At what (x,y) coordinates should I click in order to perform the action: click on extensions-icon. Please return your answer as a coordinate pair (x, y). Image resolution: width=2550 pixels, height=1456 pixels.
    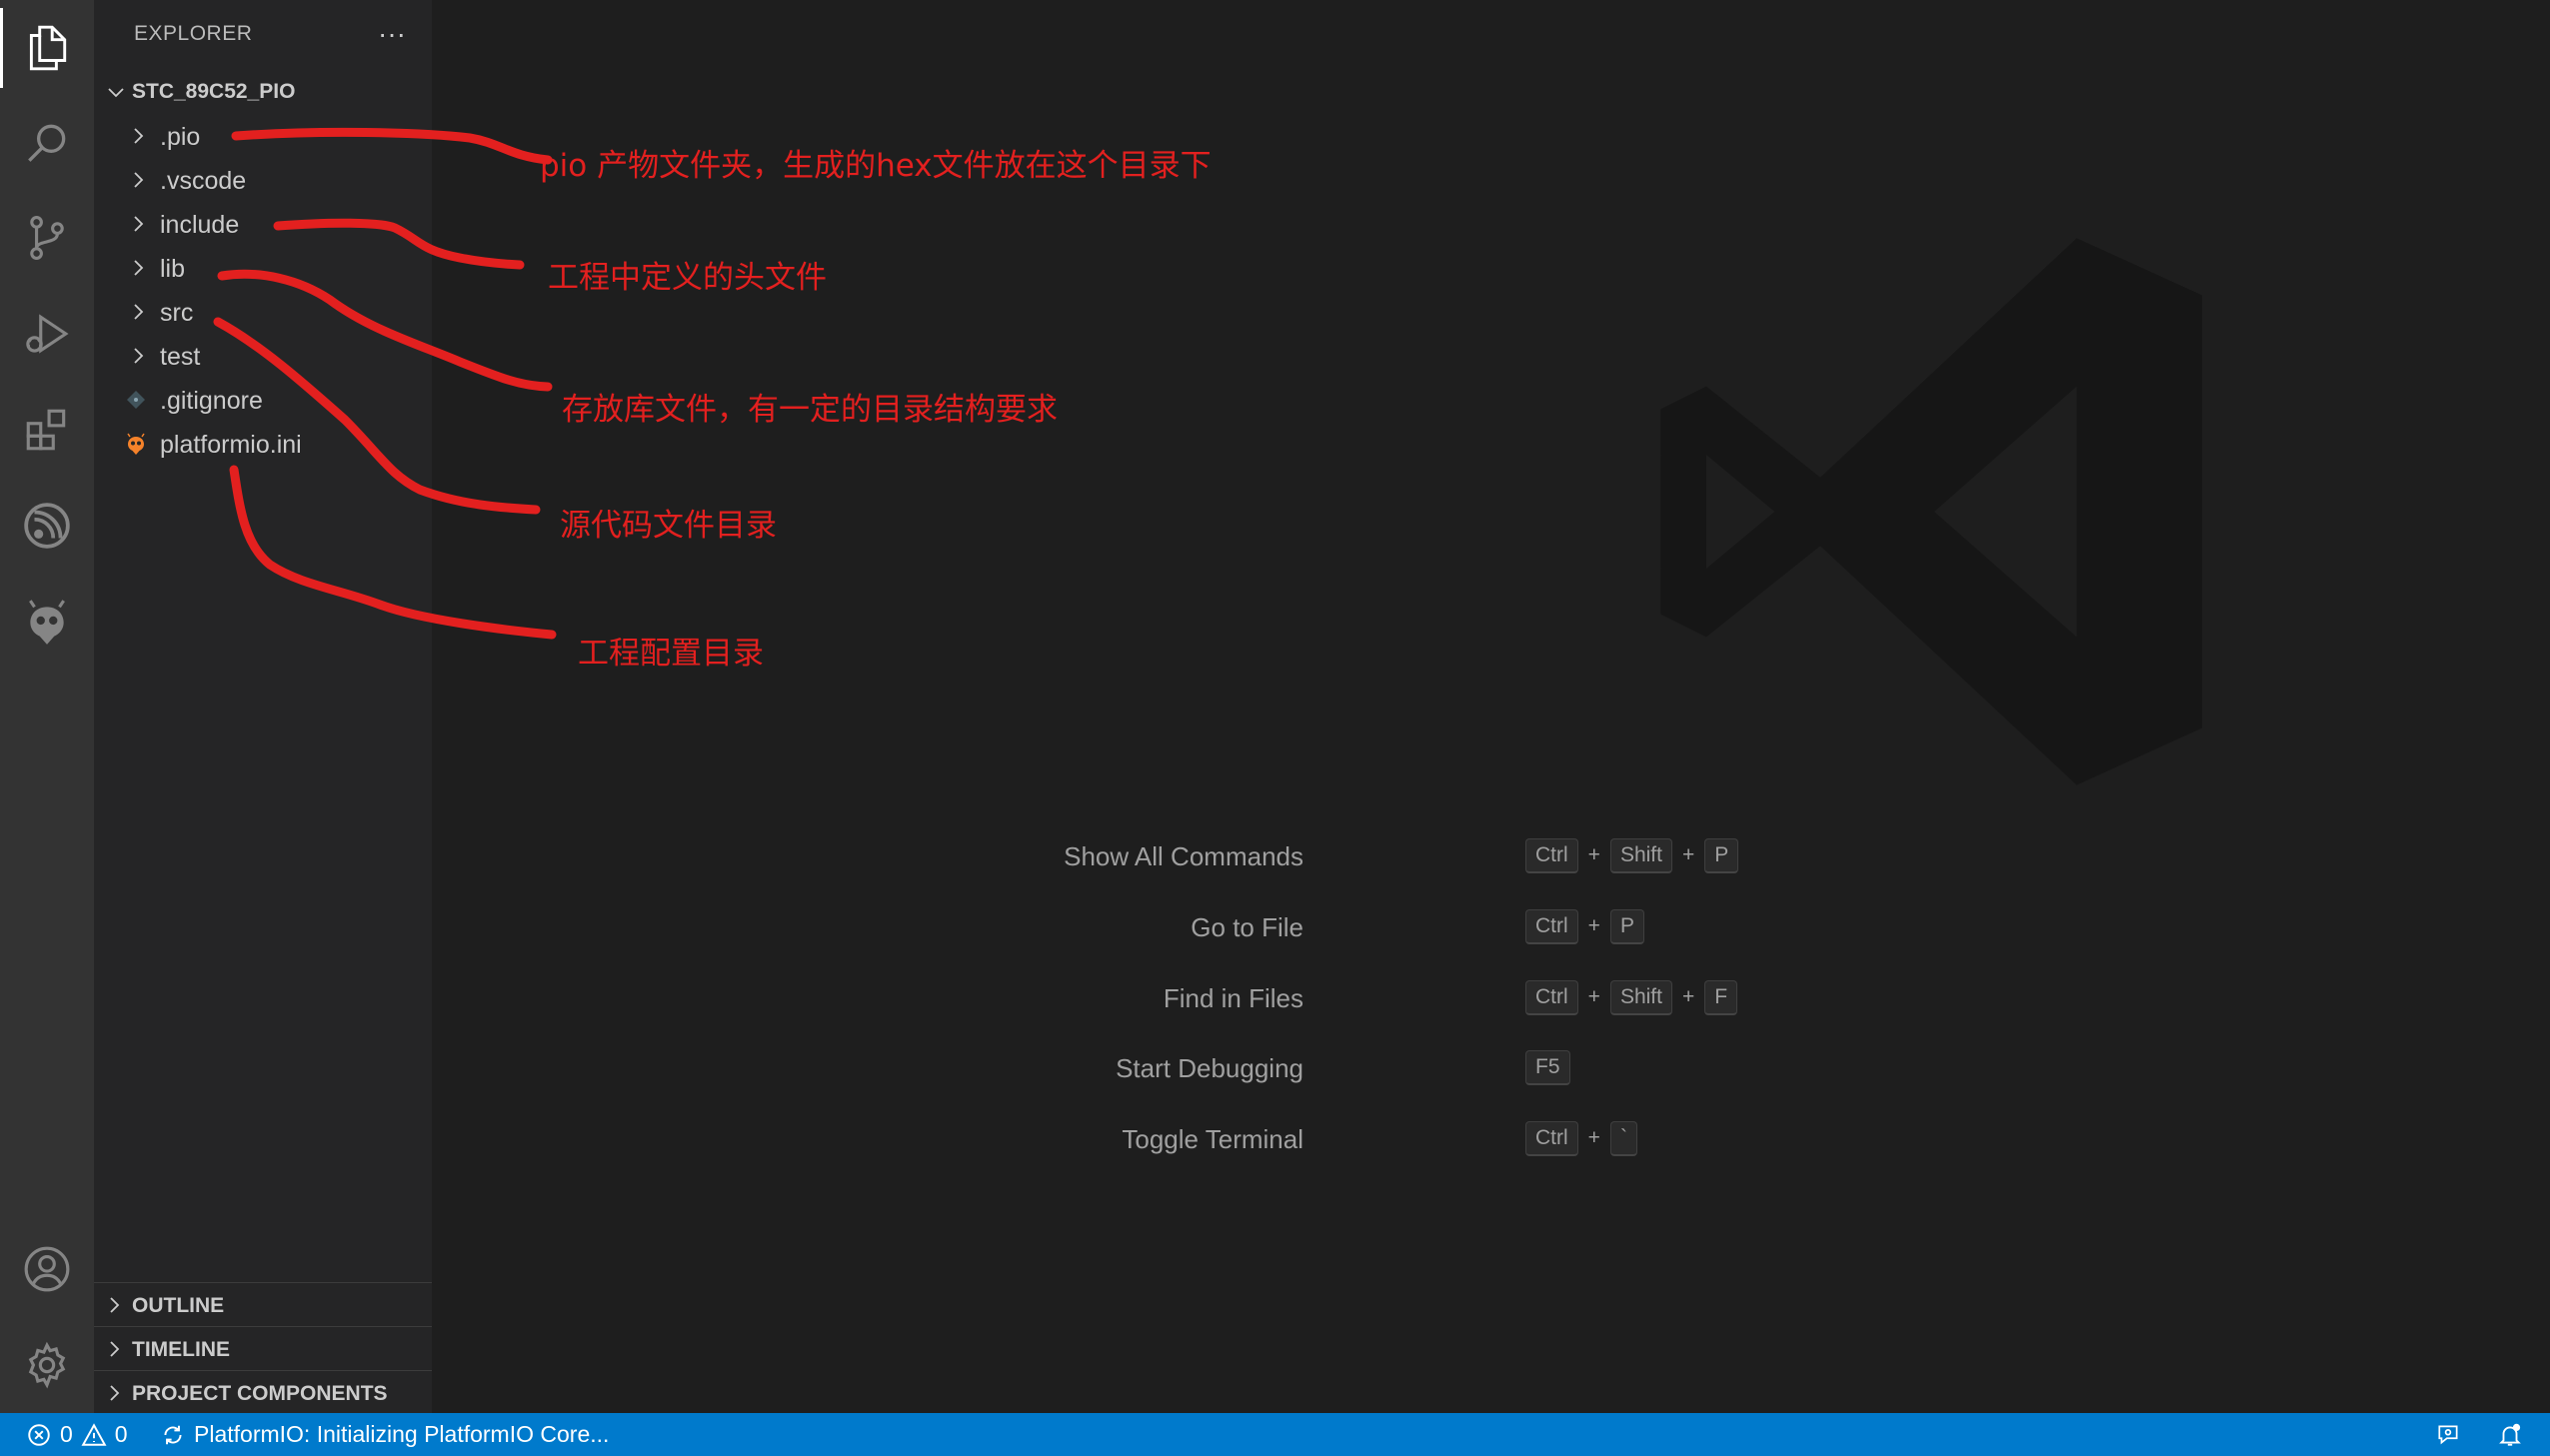
    Looking at the image, I should click on (46, 430).